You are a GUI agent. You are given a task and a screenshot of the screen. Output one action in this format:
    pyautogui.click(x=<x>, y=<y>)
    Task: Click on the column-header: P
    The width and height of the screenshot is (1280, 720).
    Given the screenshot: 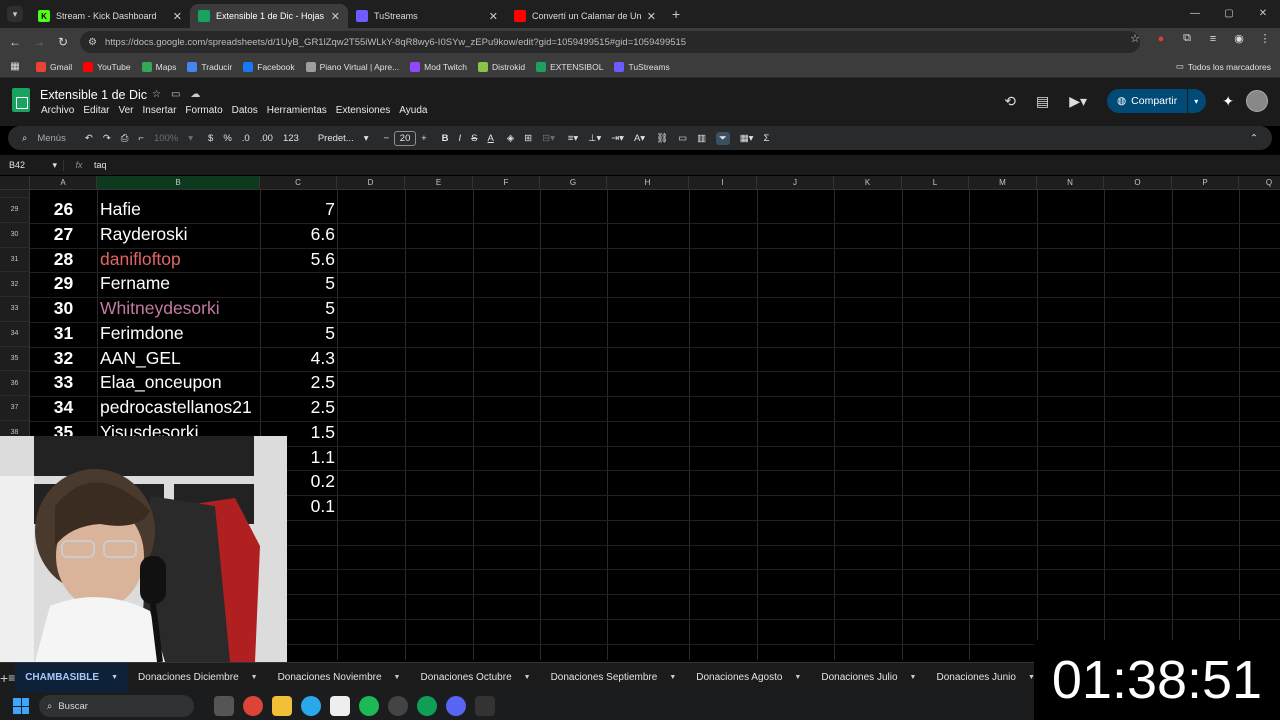 What is the action you would take?
    pyautogui.click(x=1205, y=183)
    